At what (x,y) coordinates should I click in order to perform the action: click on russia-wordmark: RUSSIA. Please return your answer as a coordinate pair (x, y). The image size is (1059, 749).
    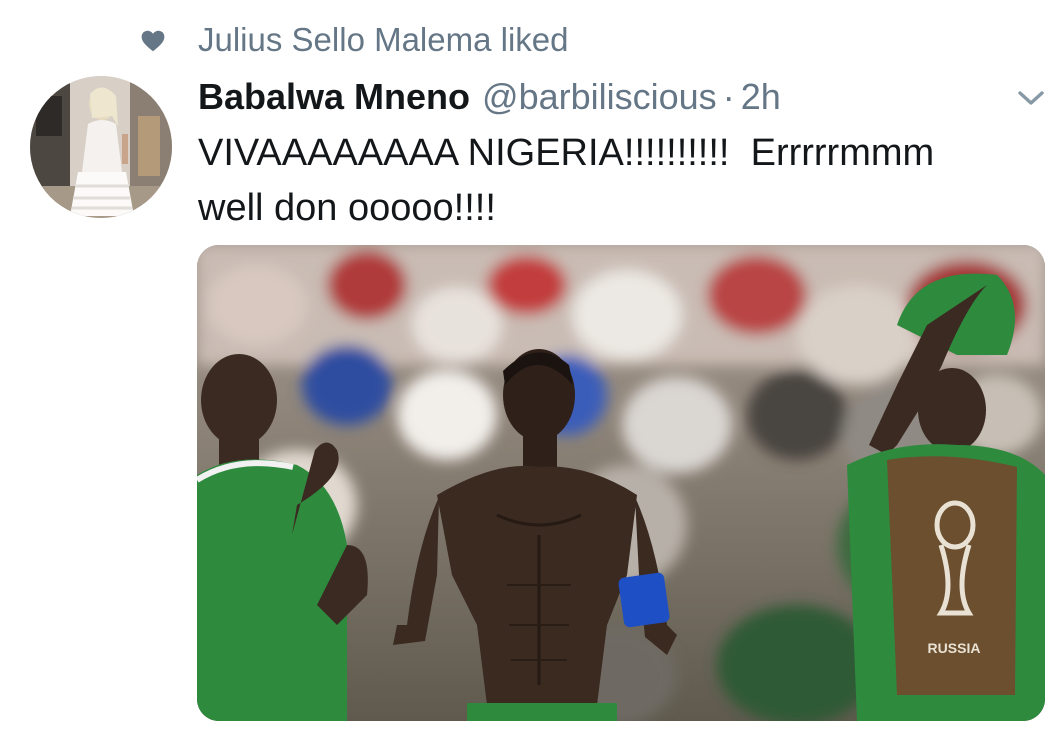
    Looking at the image, I should click on (954, 648).